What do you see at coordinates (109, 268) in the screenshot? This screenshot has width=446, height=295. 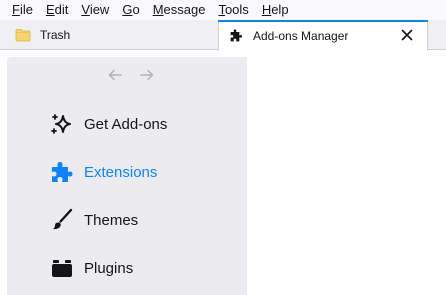 I see `category-label: Plugins` at bounding box center [109, 268].